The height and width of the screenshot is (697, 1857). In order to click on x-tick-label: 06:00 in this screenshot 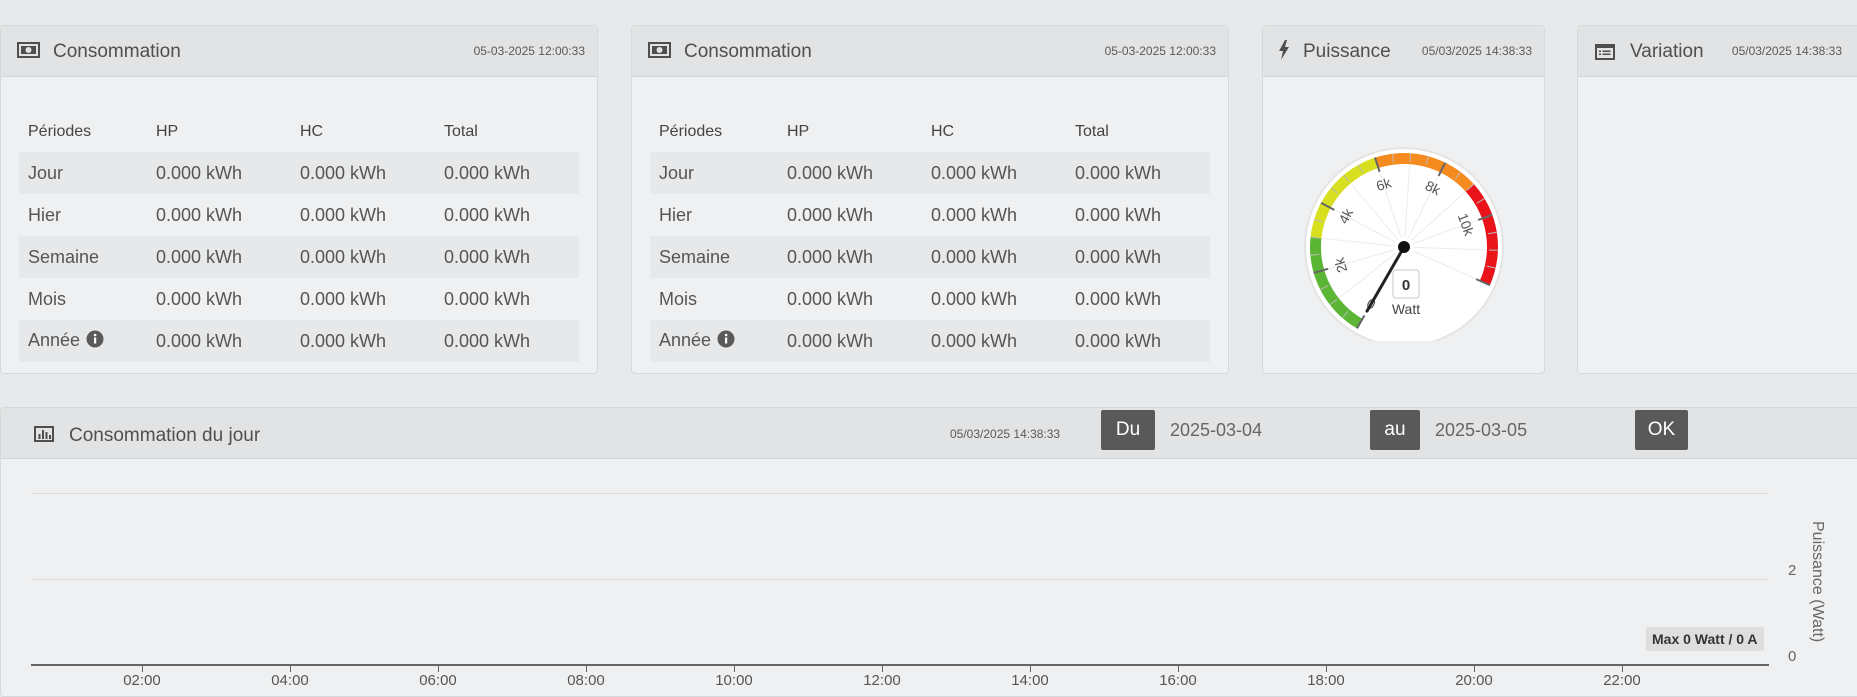, I will do `click(438, 680)`.